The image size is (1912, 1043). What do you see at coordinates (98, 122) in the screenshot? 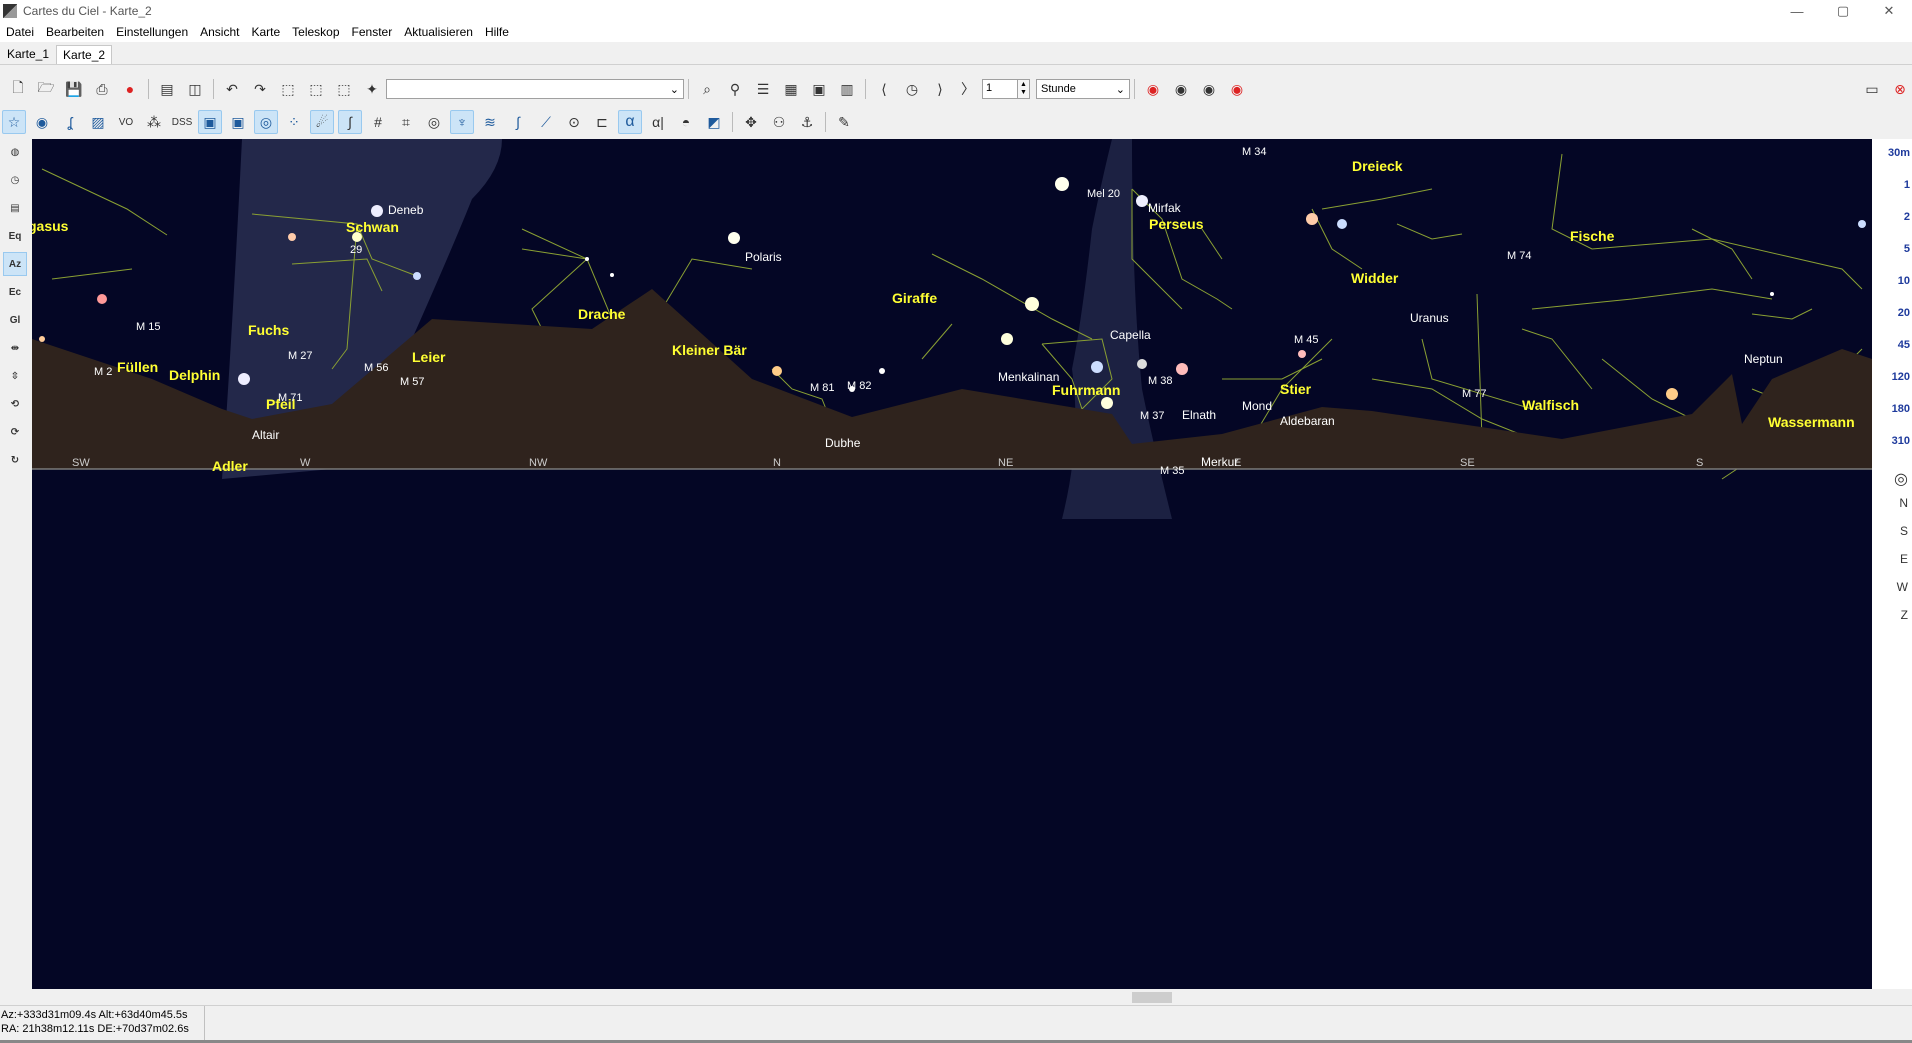
I see `image-icon: ▨` at bounding box center [98, 122].